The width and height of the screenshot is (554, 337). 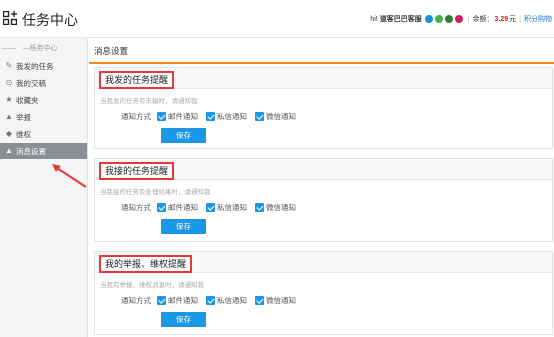 I want to click on sidebar-item-rights: ◆ 维权, so click(x=43, y=134).